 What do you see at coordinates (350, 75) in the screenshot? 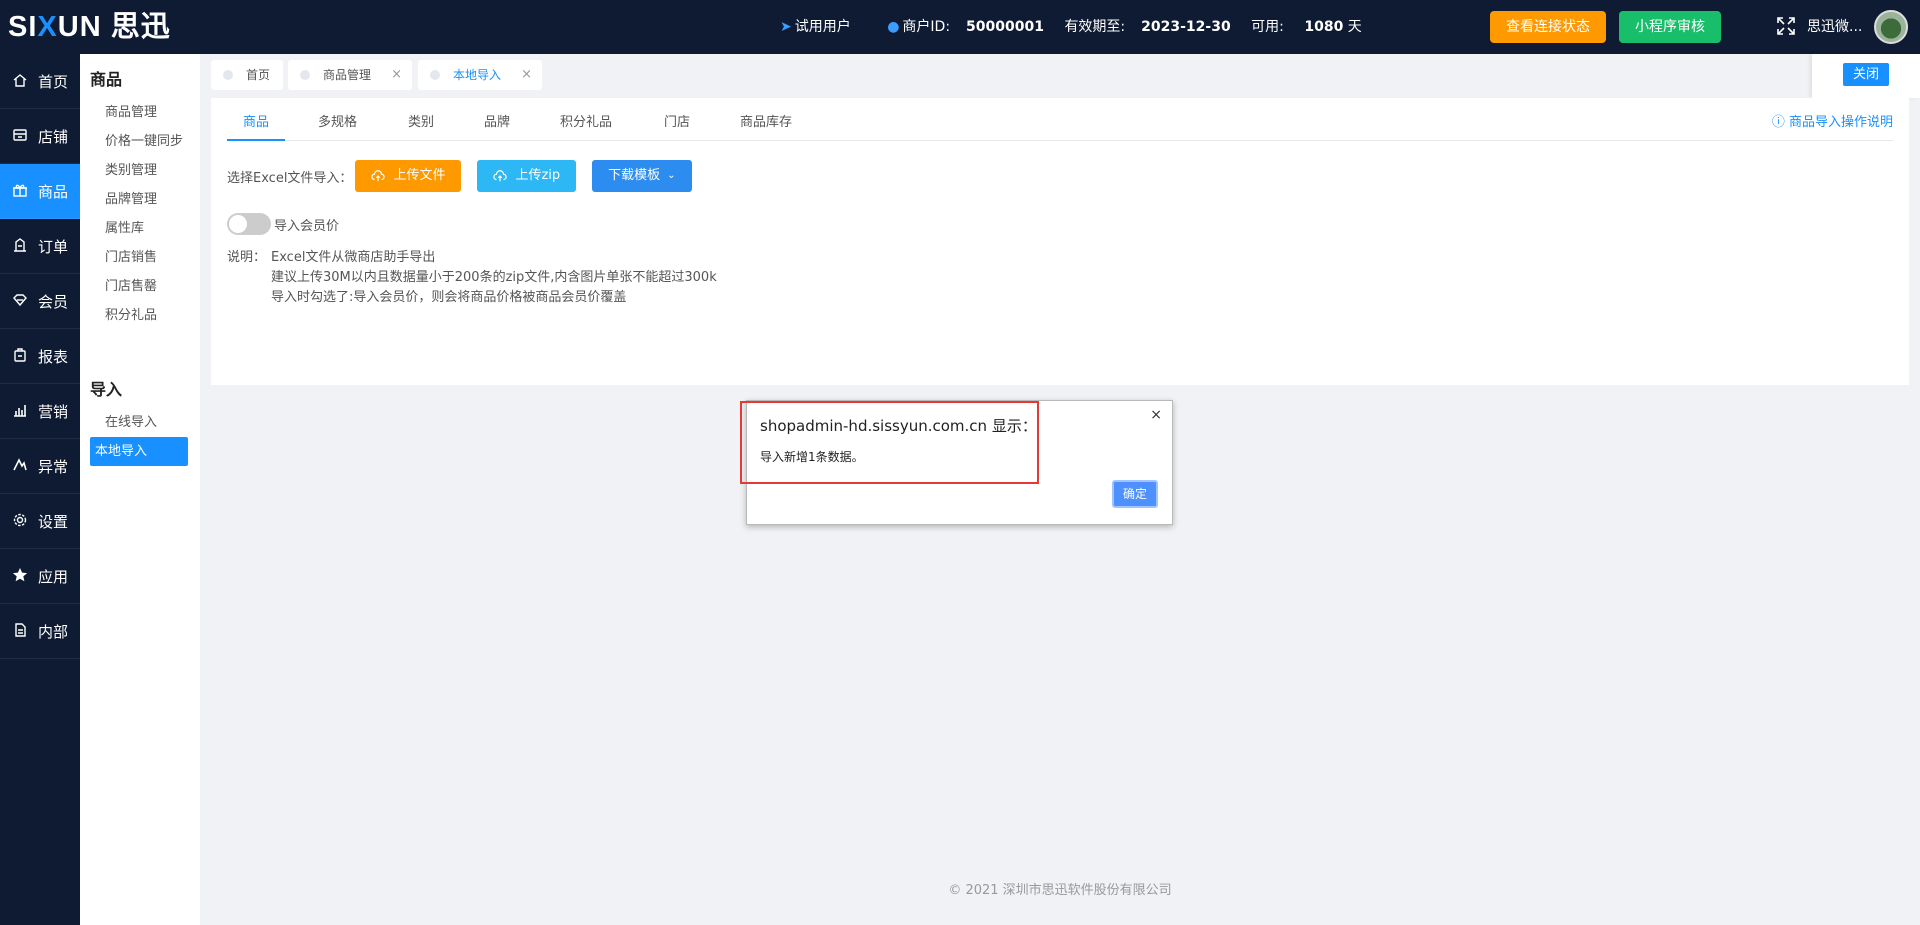
I see `page-tab-goods-management: 商品管理 ×` at bounding box center [350, 75].